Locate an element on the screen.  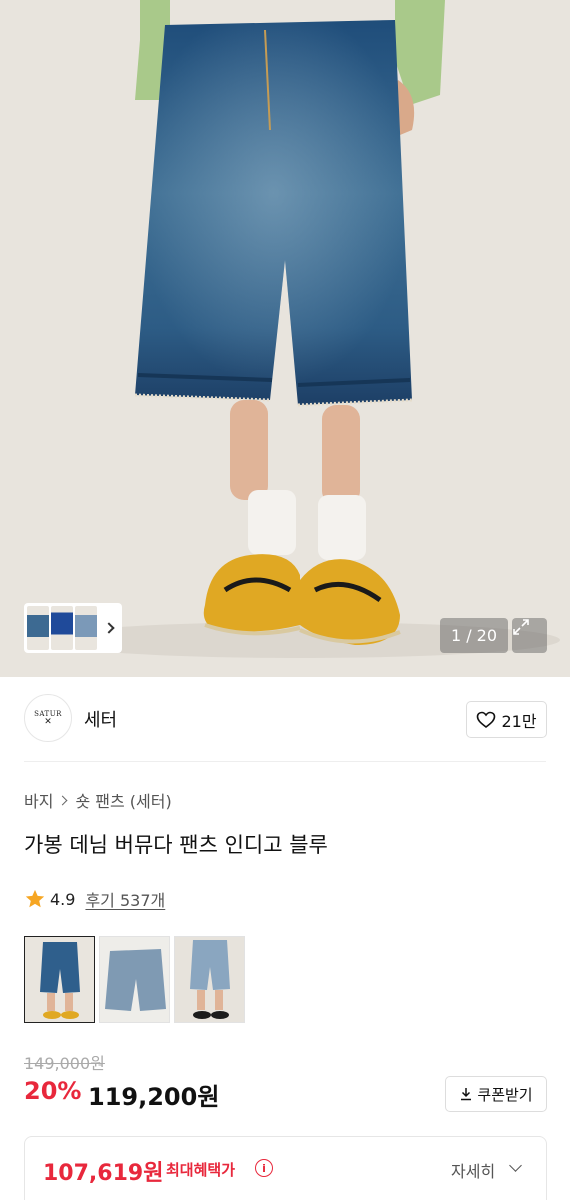
color-options is located at coordinates (134, 979).